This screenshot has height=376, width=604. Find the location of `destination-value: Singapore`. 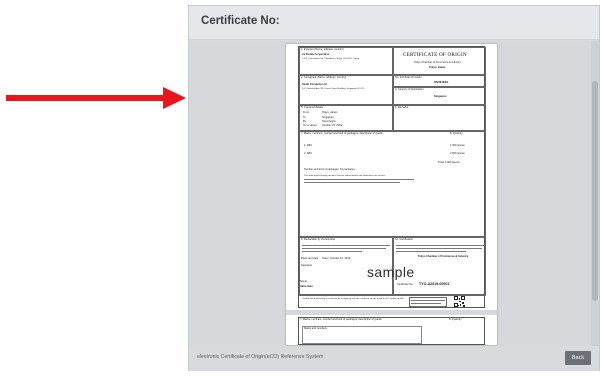

destination-value: Singapore is located at coordinates (440, 96).